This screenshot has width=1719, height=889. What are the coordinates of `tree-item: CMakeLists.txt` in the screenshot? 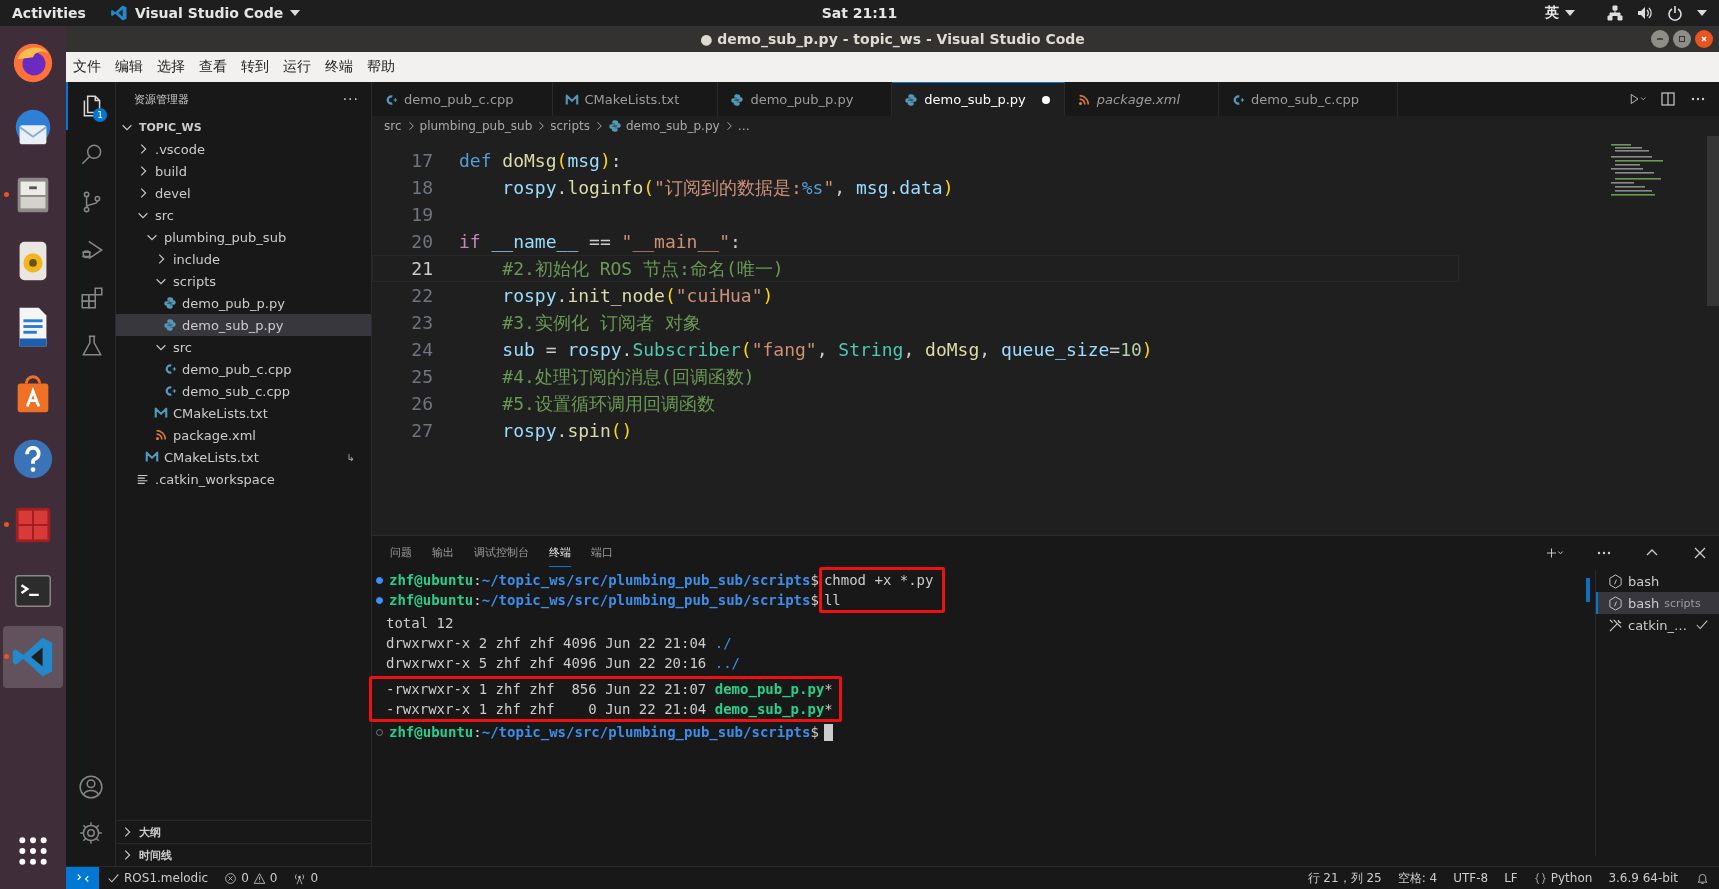 It's located at (243, 413).